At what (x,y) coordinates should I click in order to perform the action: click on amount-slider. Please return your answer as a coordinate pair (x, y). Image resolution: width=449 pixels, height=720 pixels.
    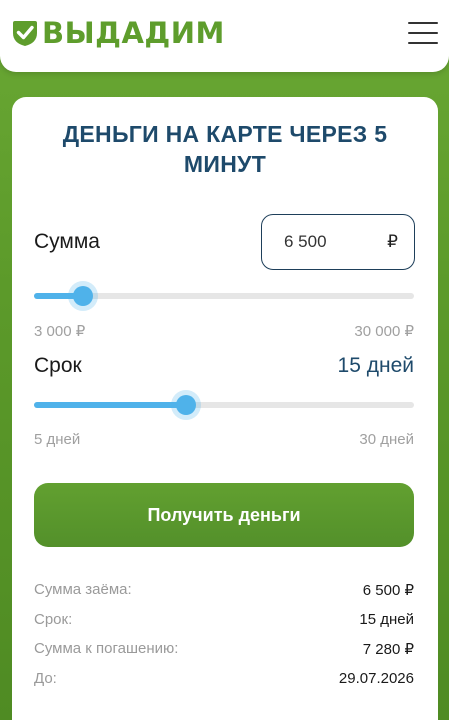
    Looking at the image, I should click on (224, 296).